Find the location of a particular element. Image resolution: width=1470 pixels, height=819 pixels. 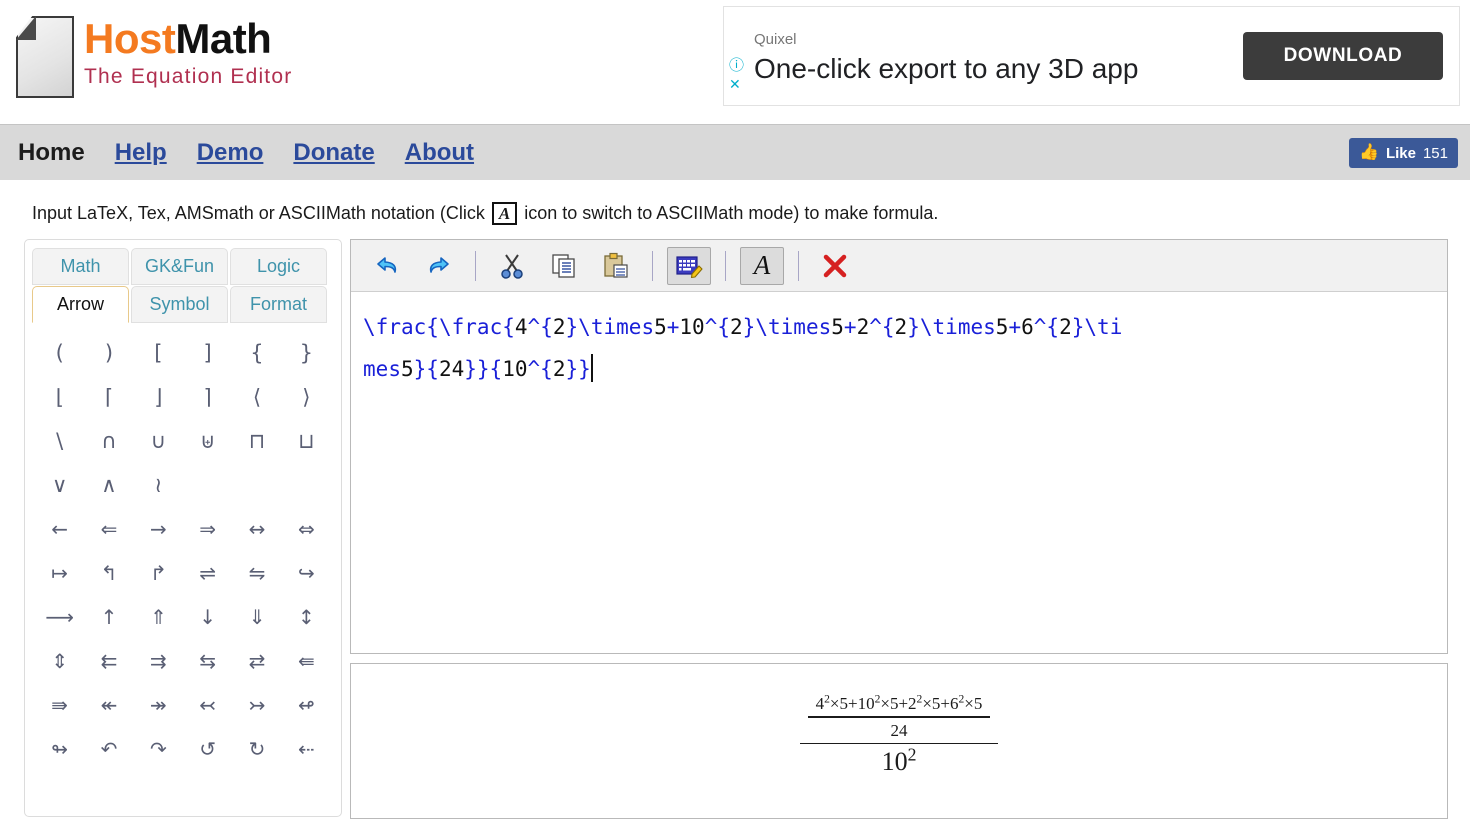

tab-math: Math is located at coordinates (80, 266).